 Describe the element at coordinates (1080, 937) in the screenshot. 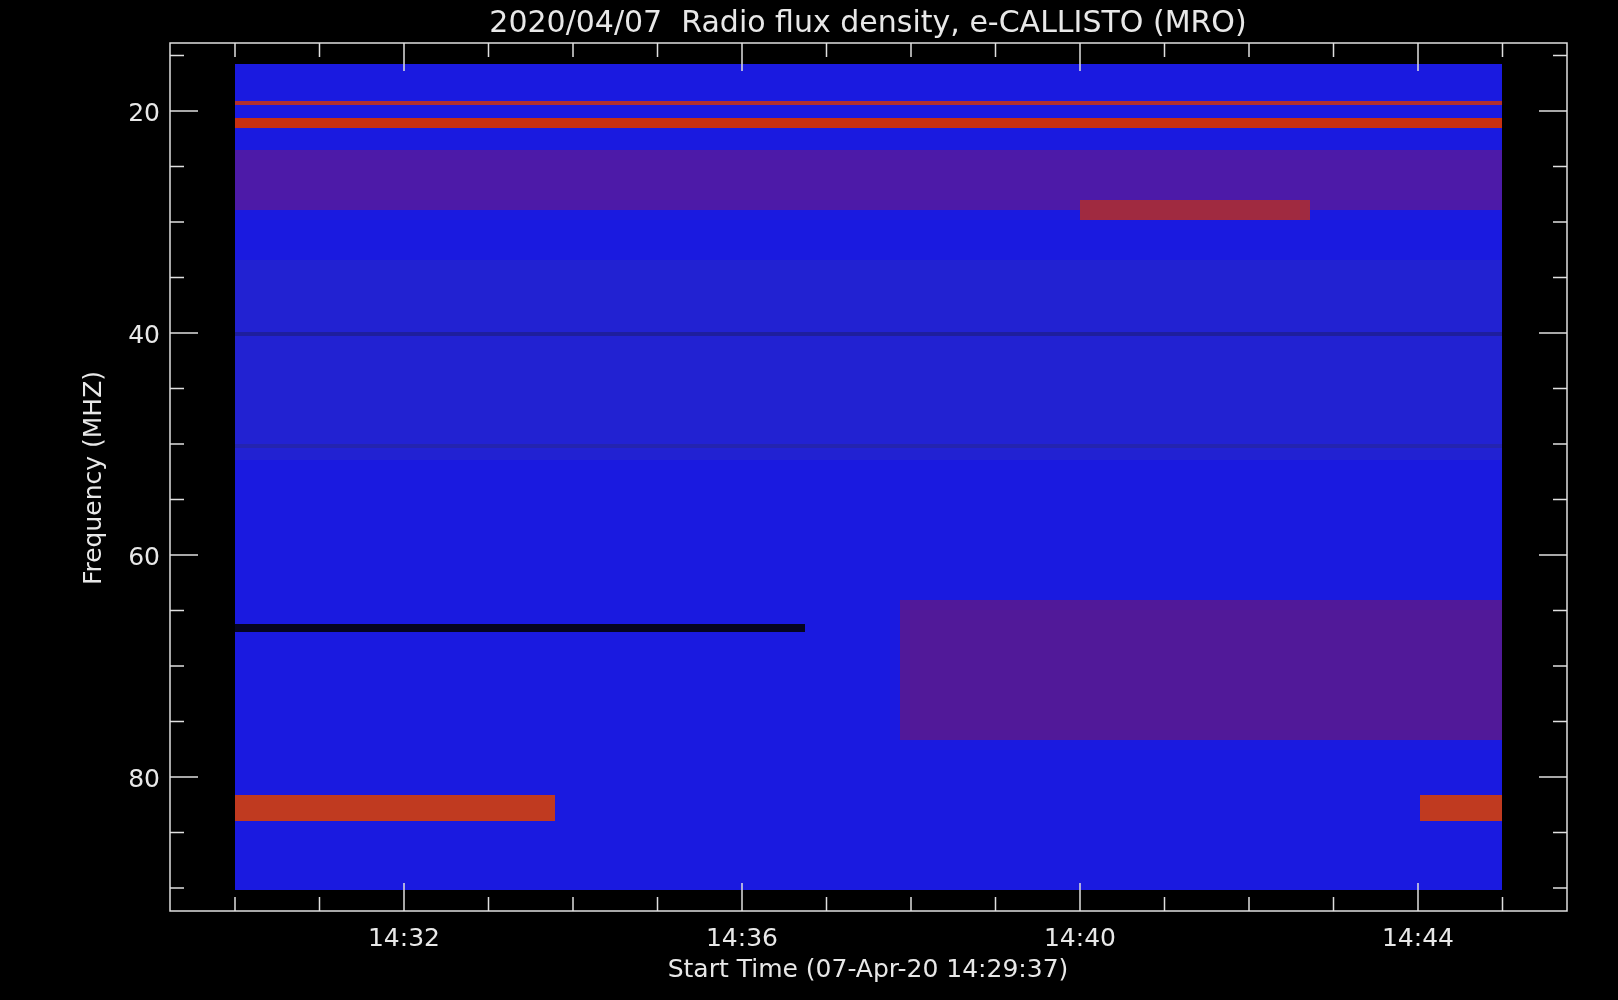

I see `x-tick-label: 14:40` at that location.